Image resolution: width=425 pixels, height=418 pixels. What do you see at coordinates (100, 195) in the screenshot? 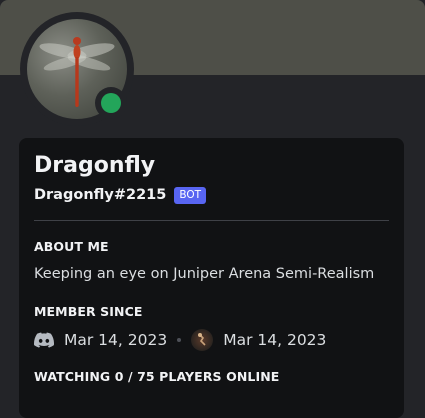
I see `username: Dragonfly#2215` at bounding box center [100, 195].